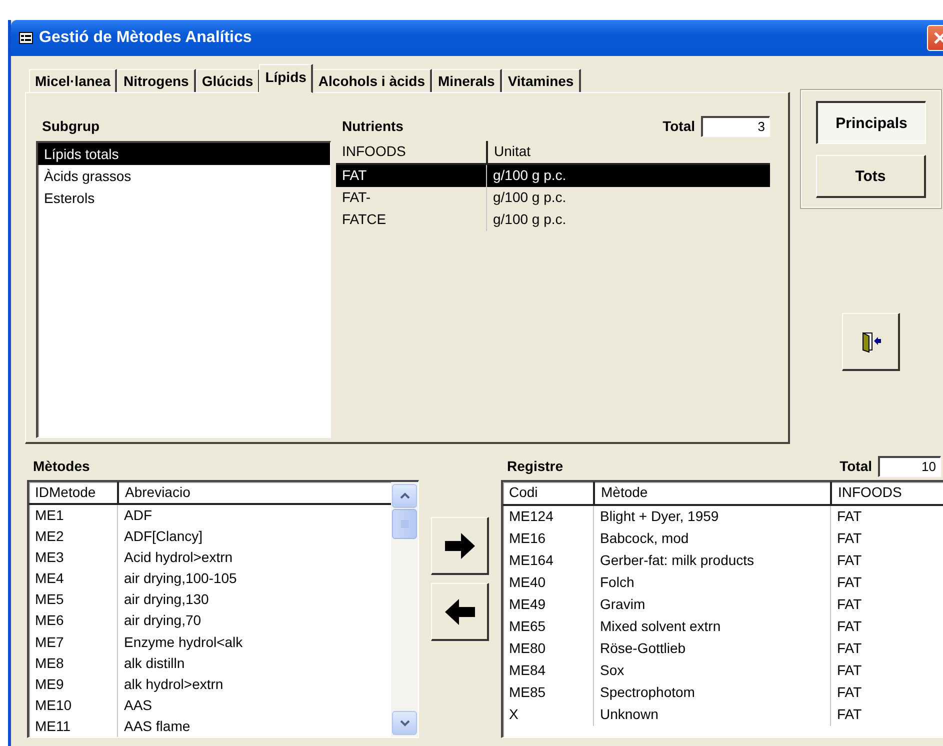  Describe the element at coordinates (49, 536) in the screenshot. I see `table-cell-text: ME2` at that location.